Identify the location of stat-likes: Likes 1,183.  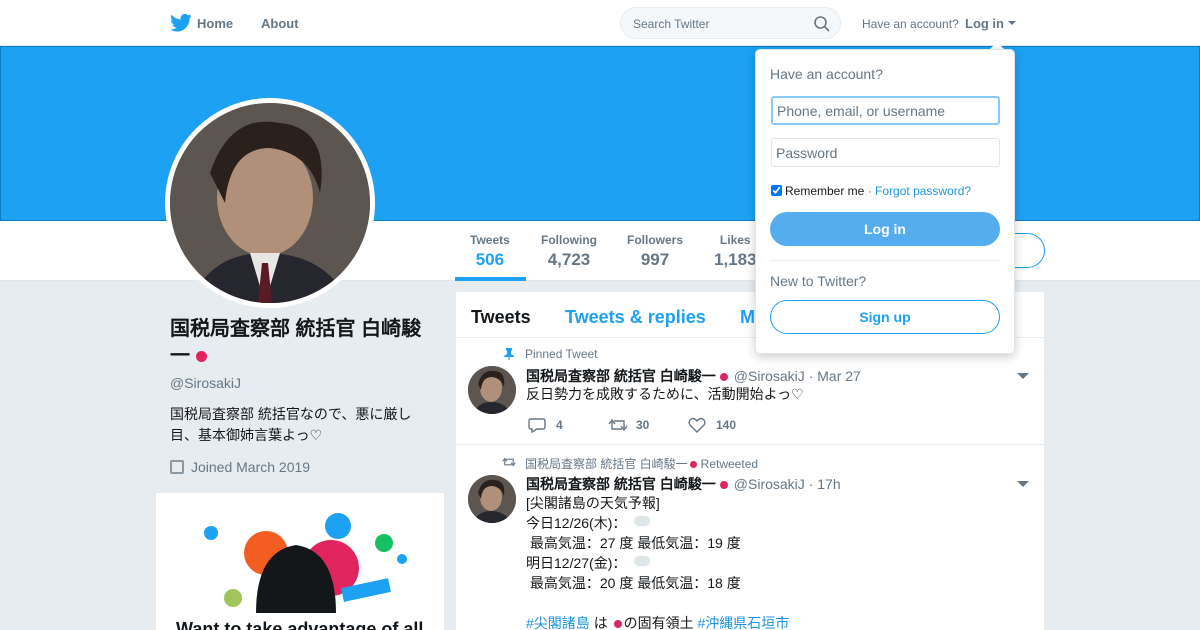
(735, 251).